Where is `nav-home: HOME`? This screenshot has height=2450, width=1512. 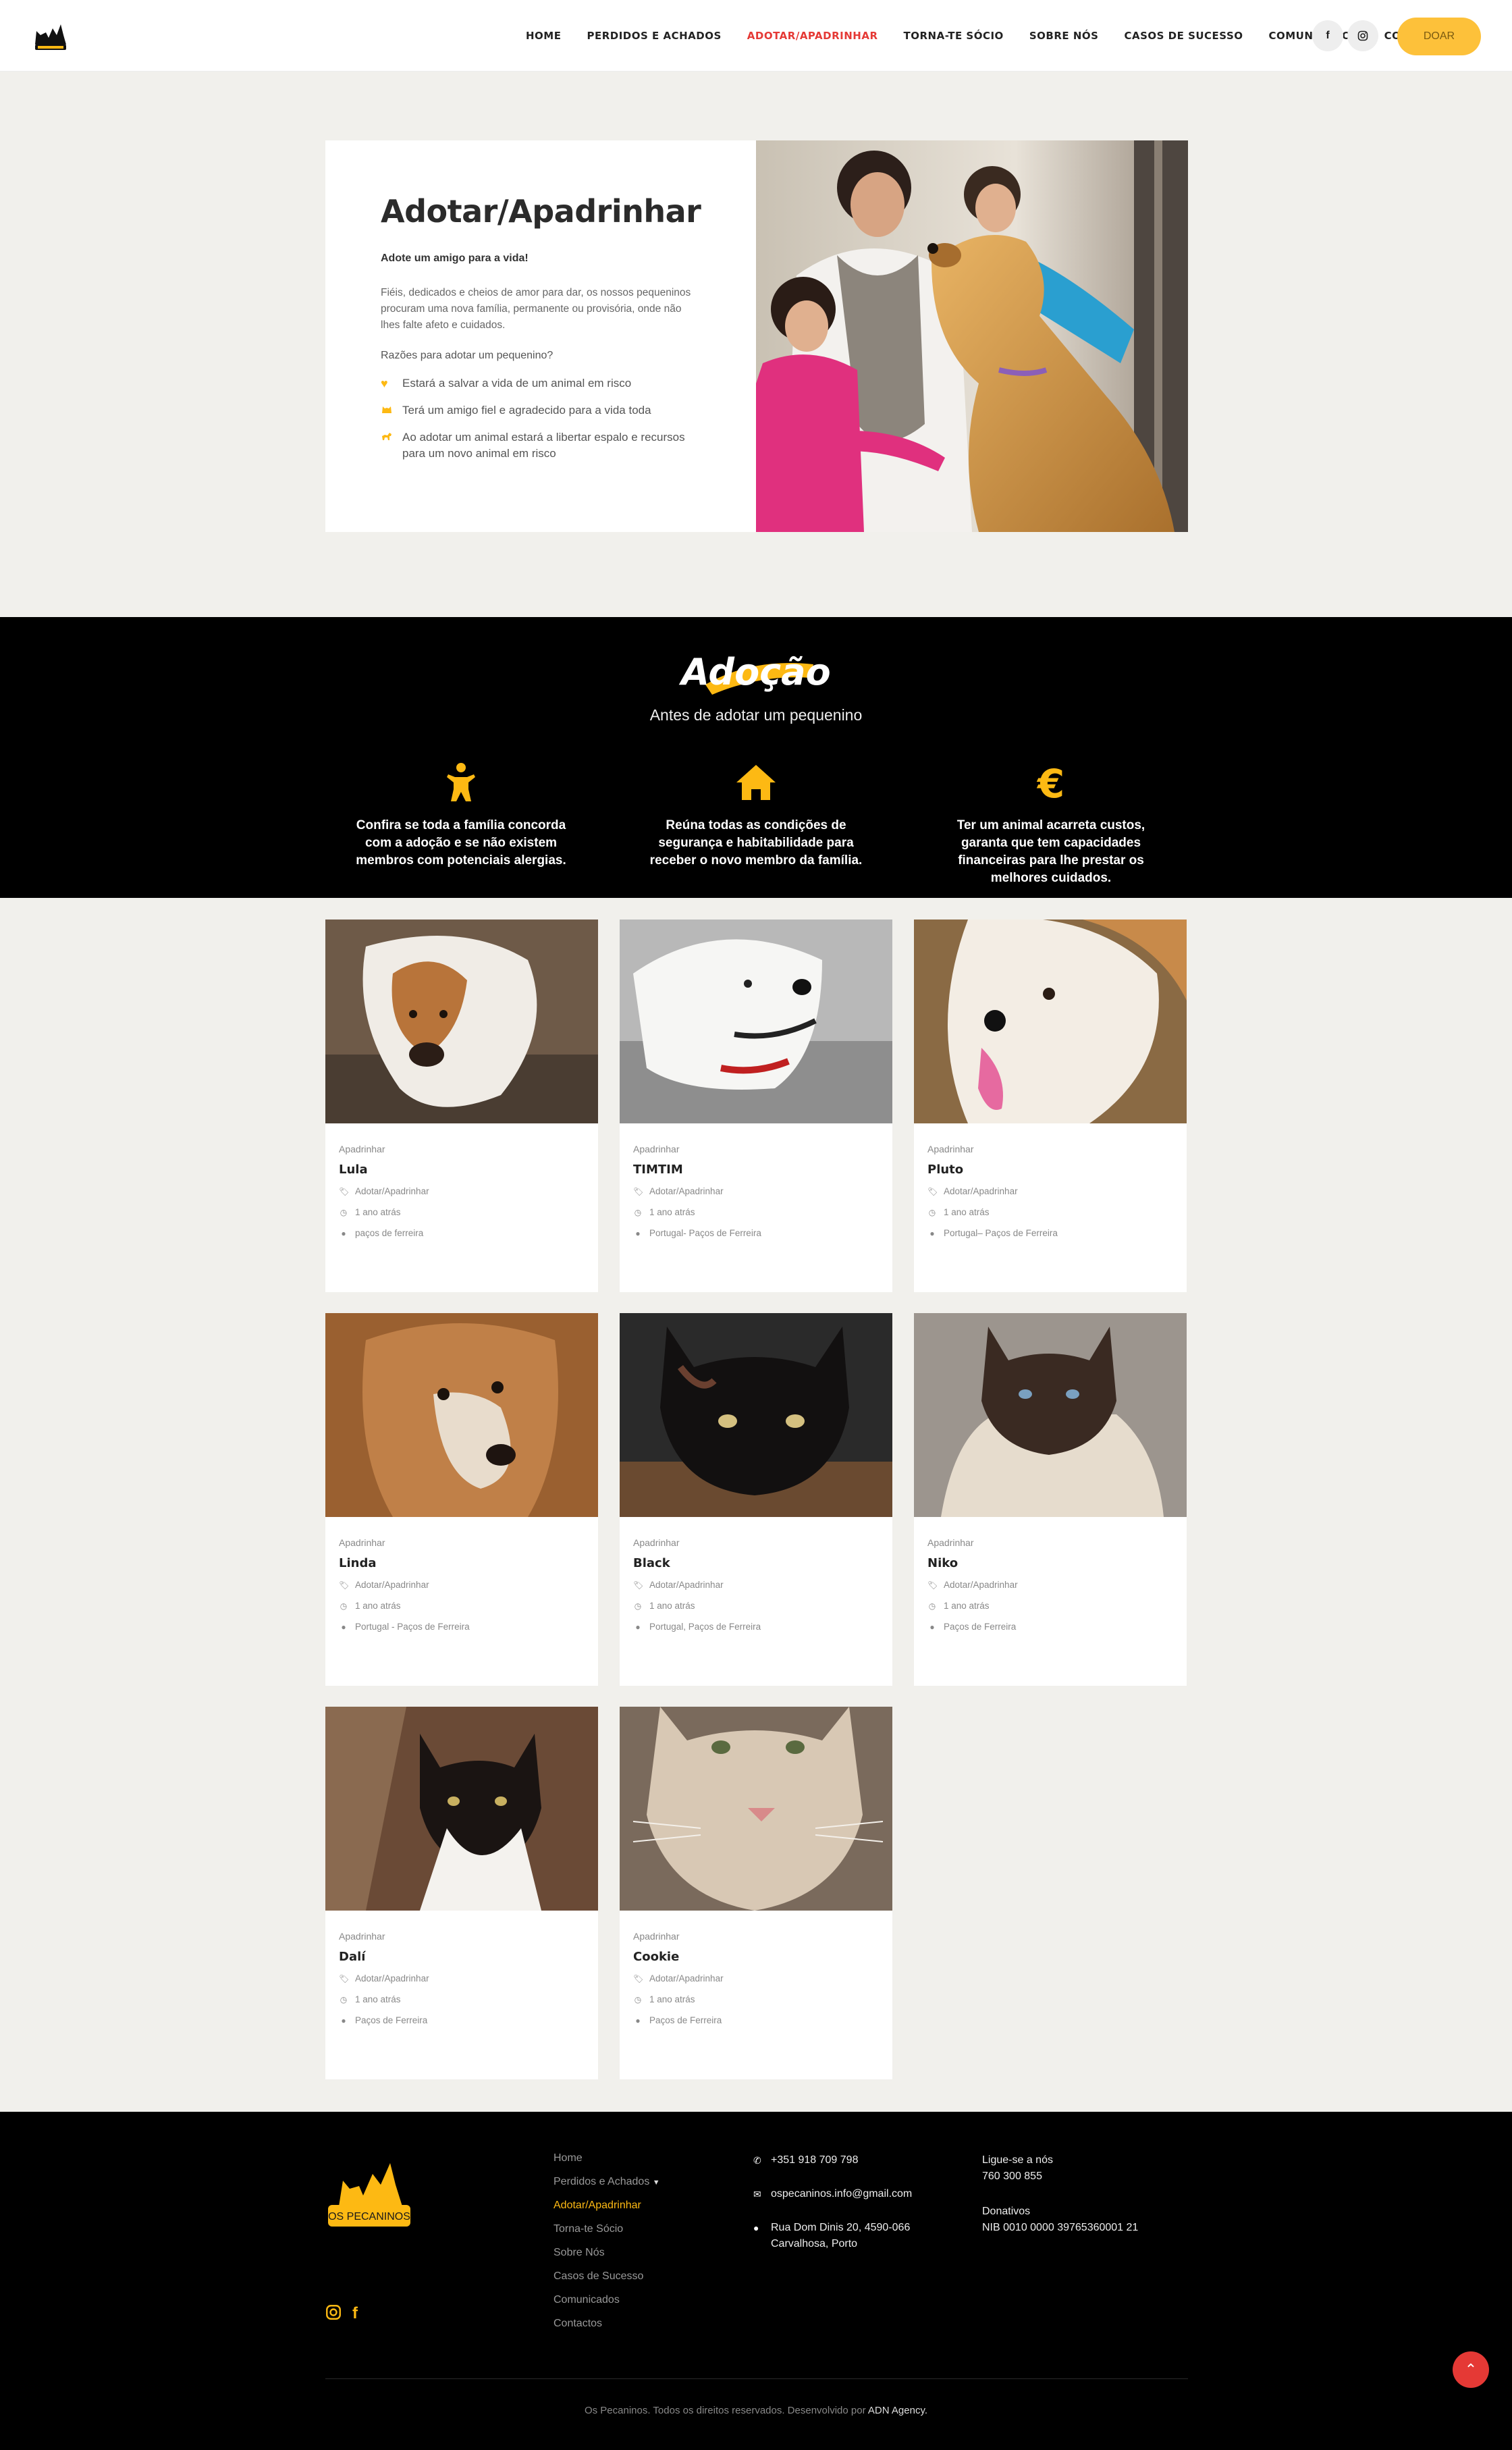
nav-home: HOME is located at coordinates (543, 36).